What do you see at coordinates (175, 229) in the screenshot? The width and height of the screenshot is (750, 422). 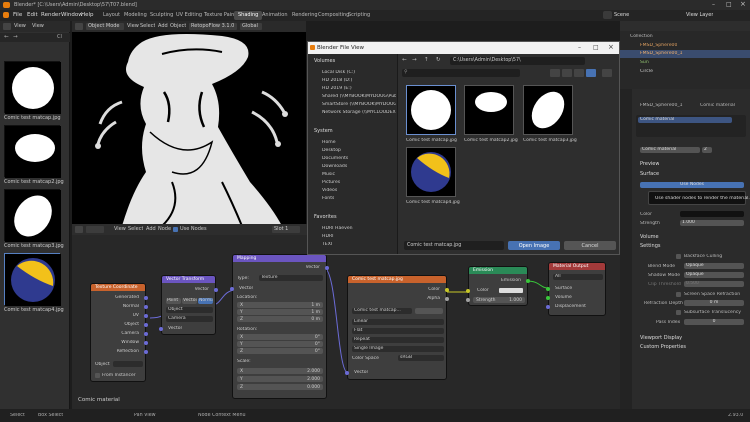 I see `use-nodes-checkbox` at bounding box center [175, 229].